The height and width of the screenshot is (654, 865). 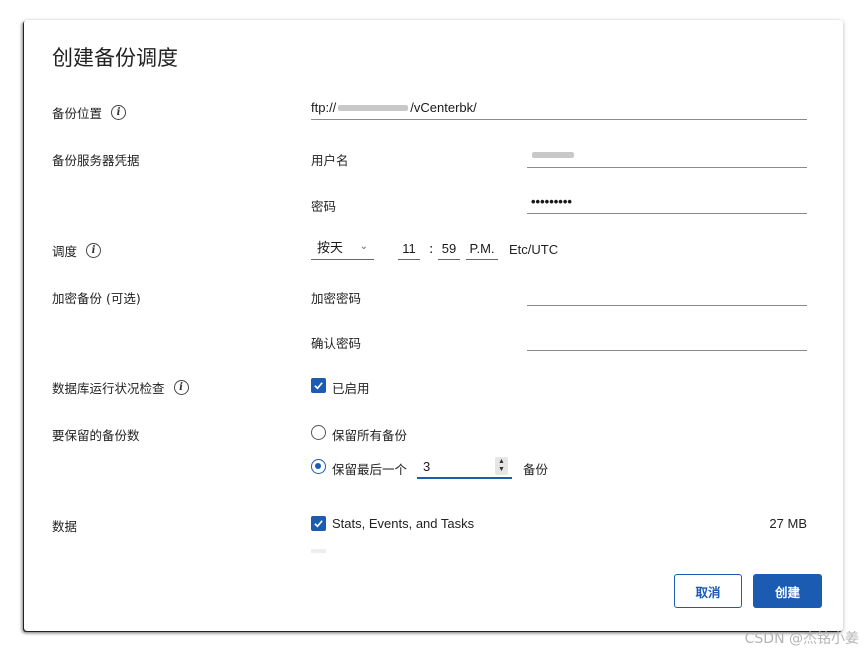 What do you see at coordinates (318, 551) in the screenshot?
I see `scroll-clip-hint` at bounding box center [318, 551].